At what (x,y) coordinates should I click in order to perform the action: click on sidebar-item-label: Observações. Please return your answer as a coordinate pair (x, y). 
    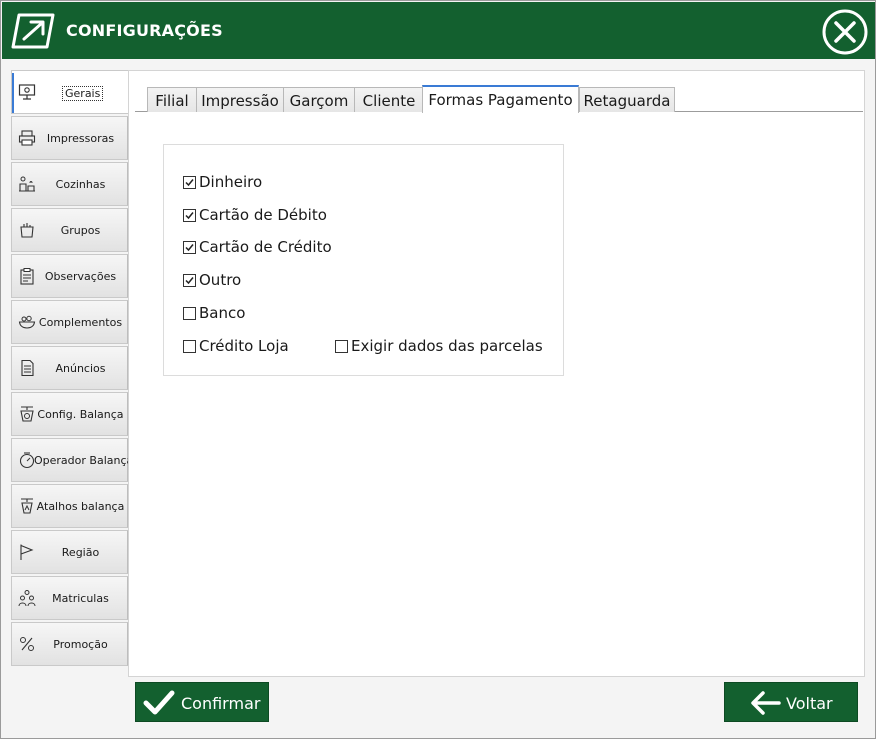
    Looking at the image, I should click on (80, 276).